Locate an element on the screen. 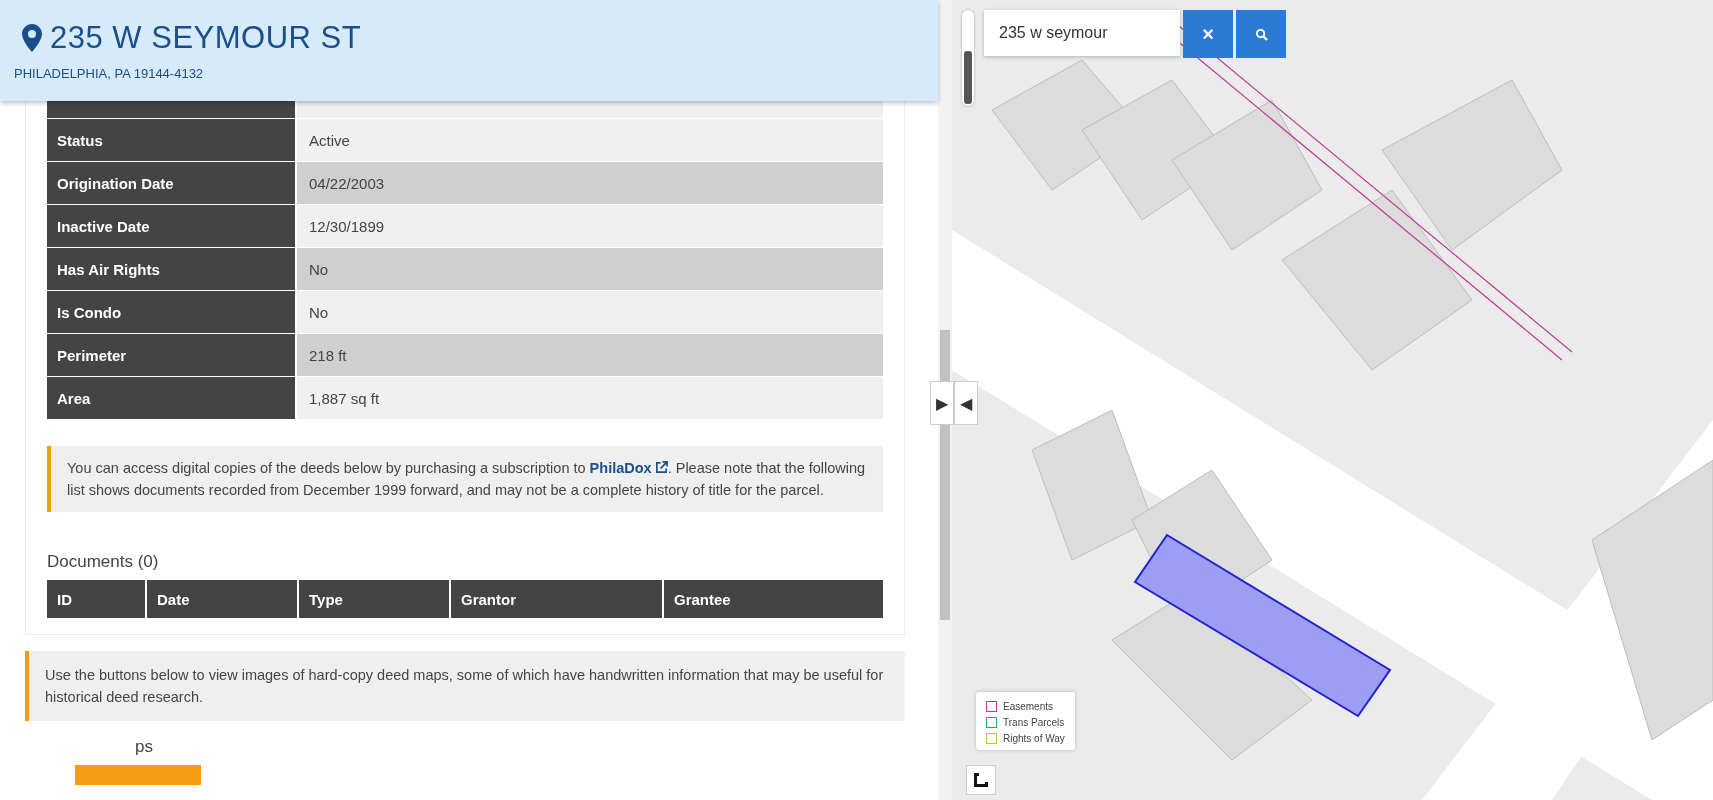 This screenshot has height=800, width=1713. measure-tool-button is located at coordinates (981, 780).